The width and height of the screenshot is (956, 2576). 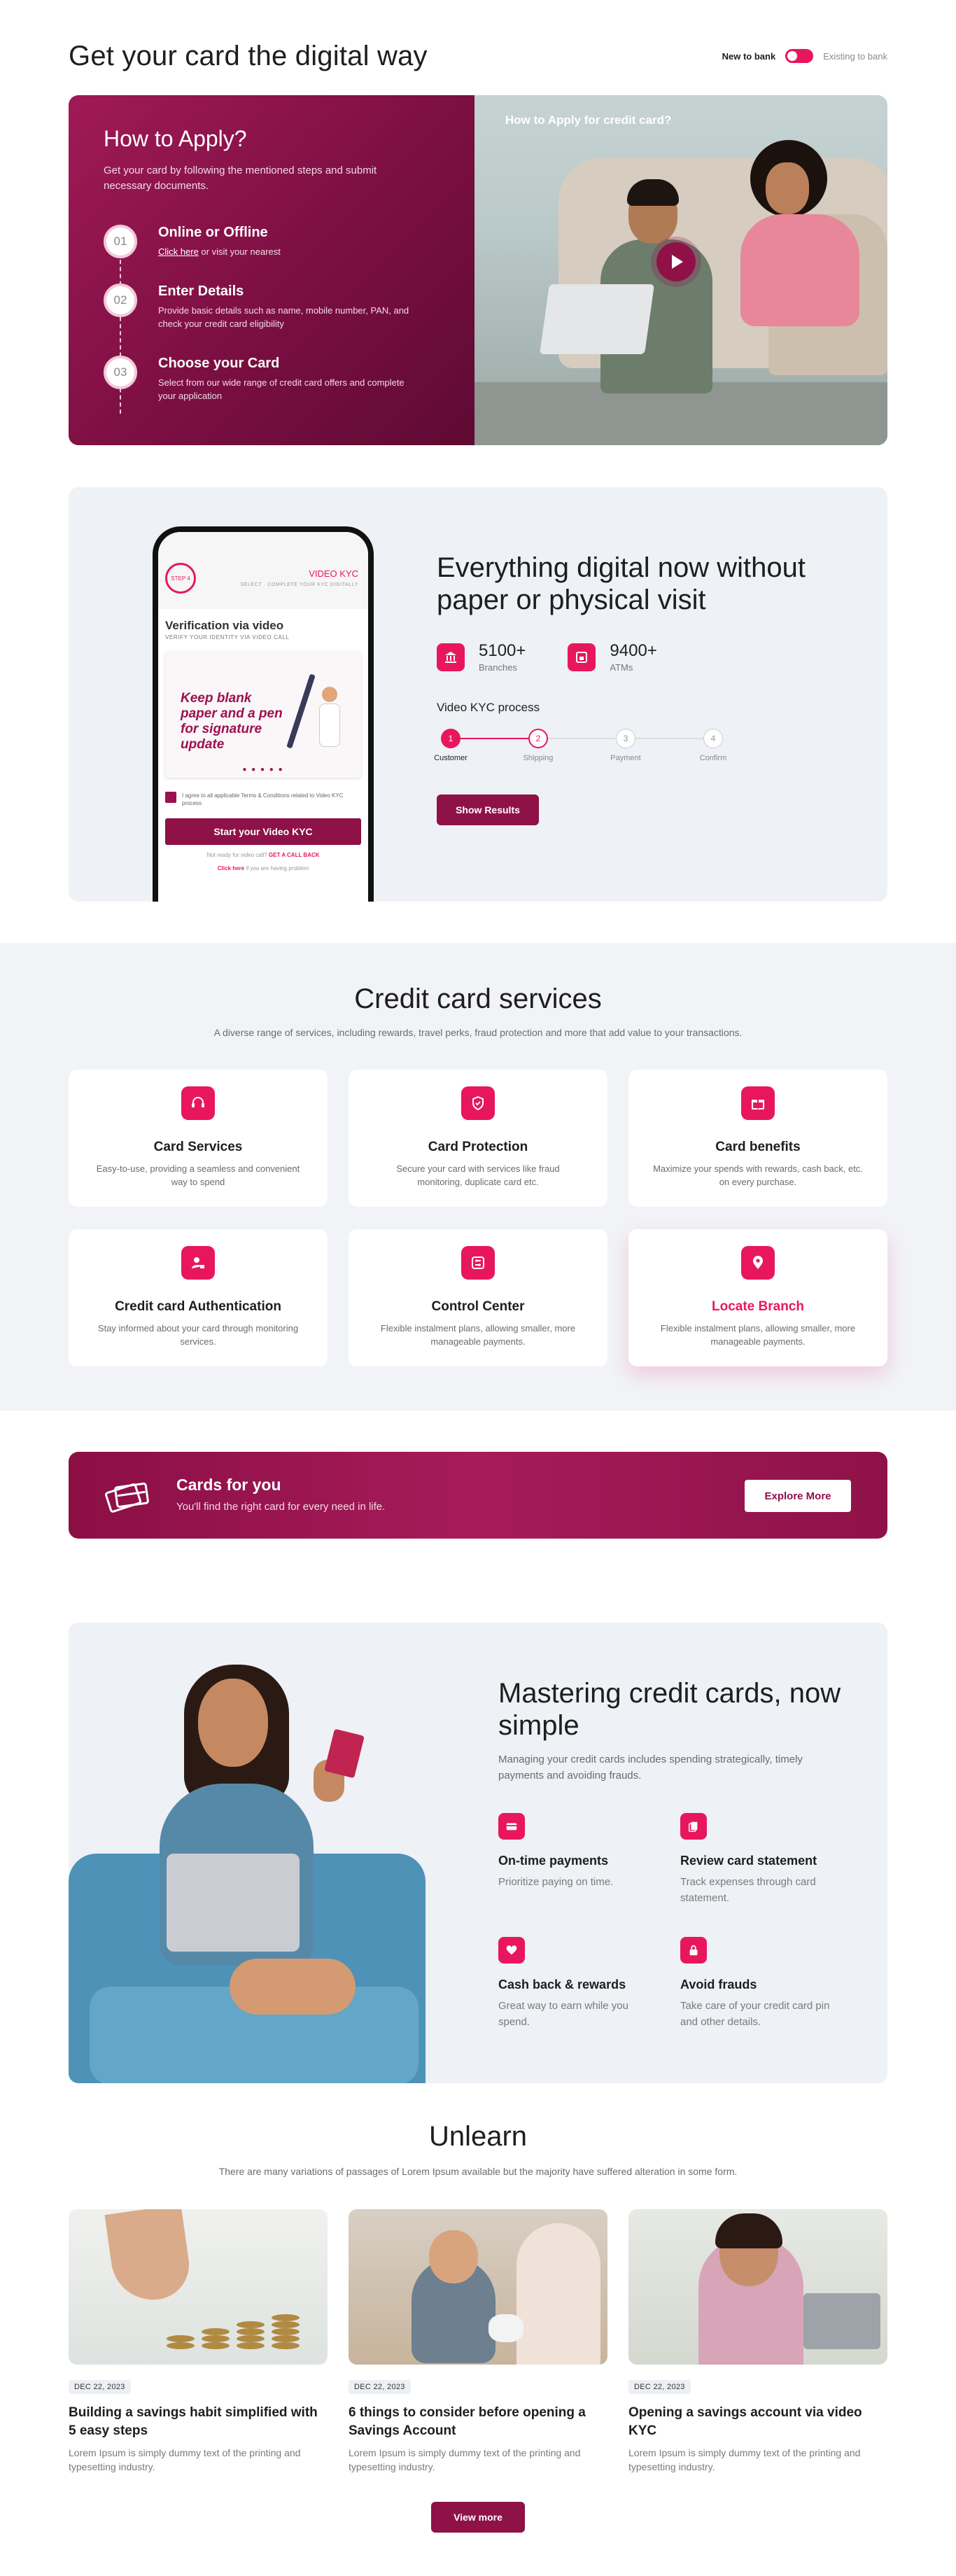 What do you see at coordinates (625, 745) in the screenshot?
I see `stepper-step-payment: 3 Payment` at bounding box center [625, 745].